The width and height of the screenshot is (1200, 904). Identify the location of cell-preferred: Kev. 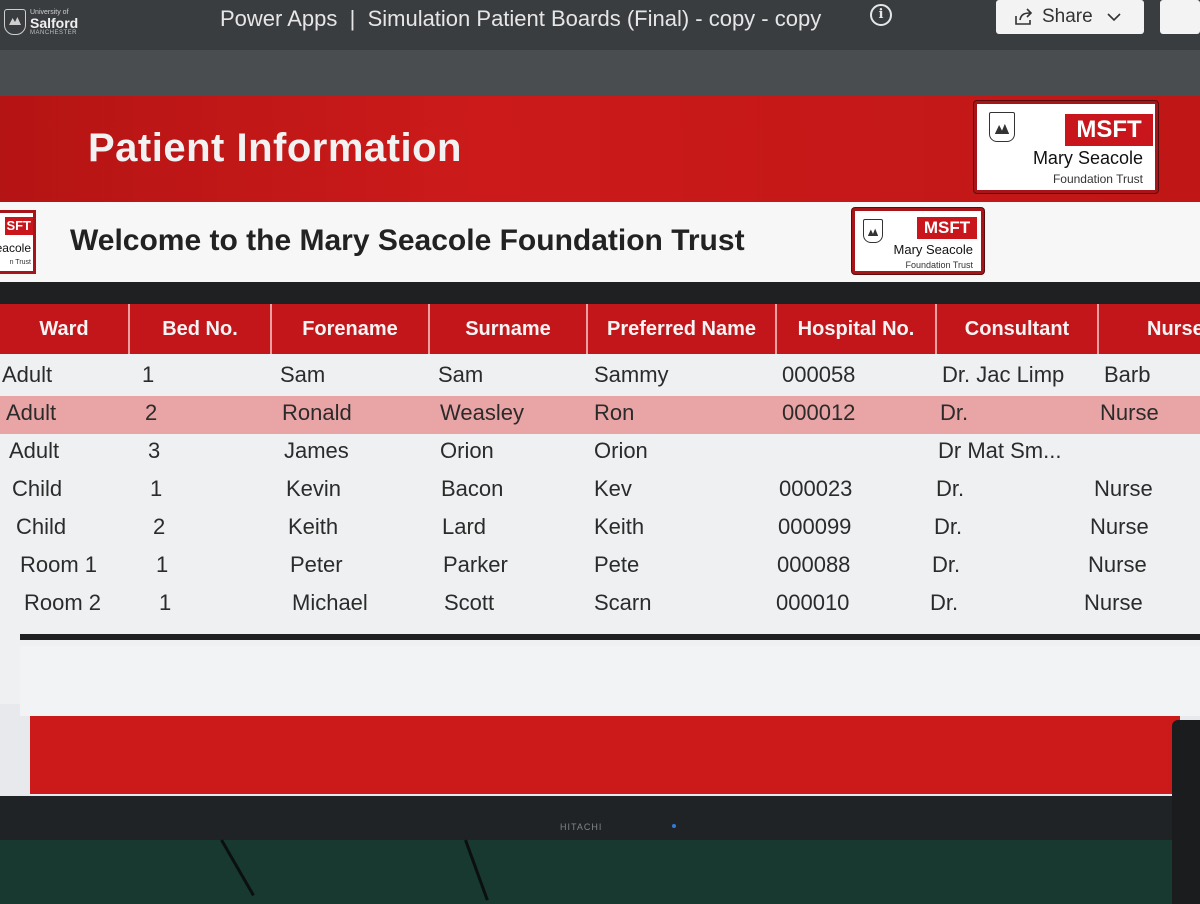
(613, 488).